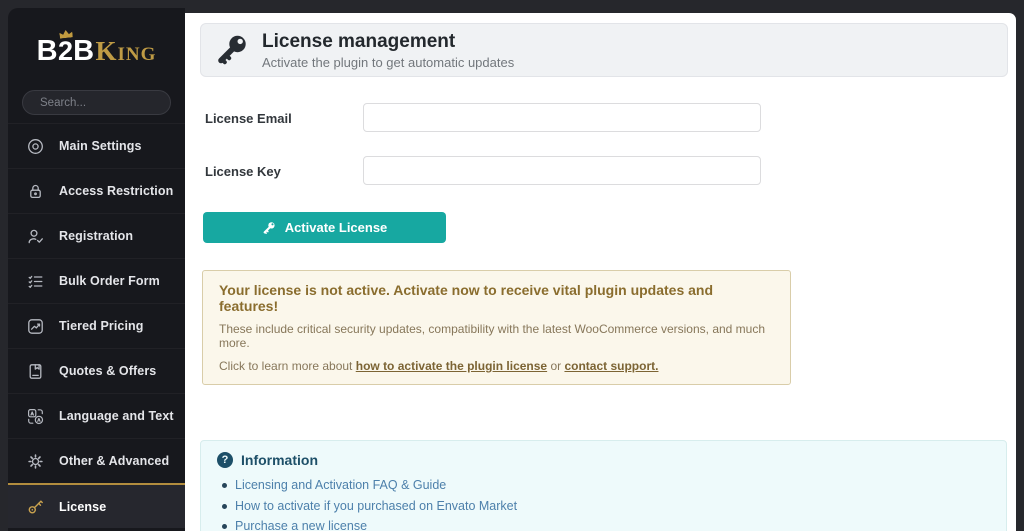  I want to click on lock-icon, so click(35, 191).